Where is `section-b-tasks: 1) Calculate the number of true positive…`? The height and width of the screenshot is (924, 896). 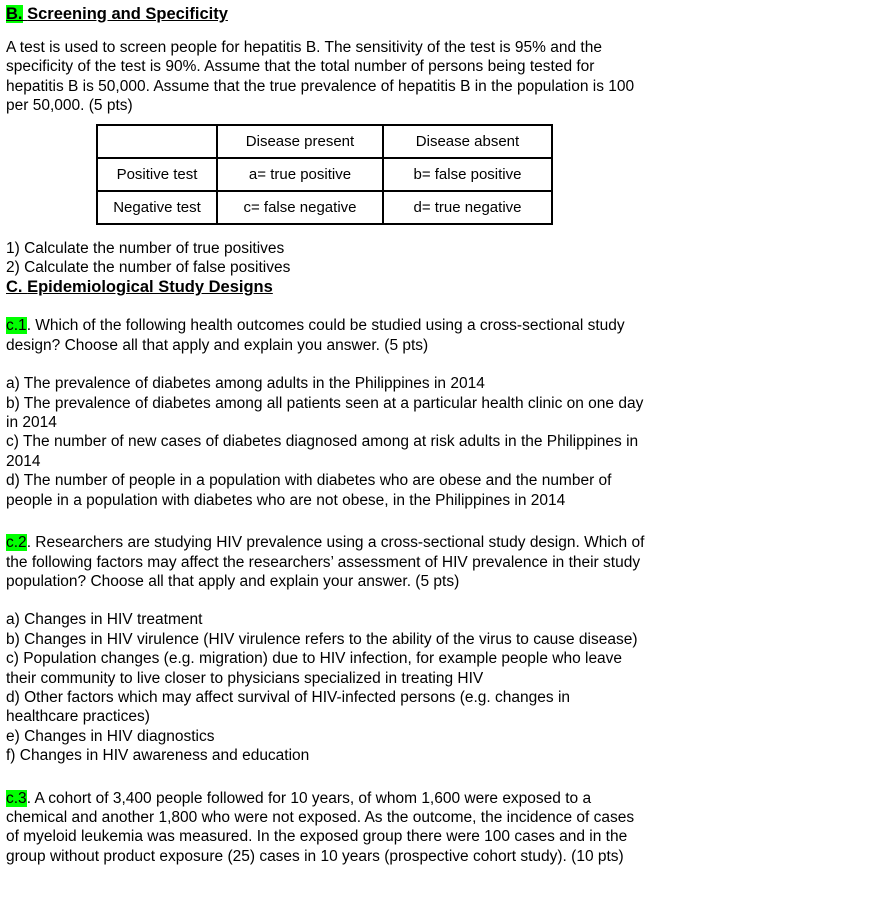 section-b-tasks: 1) Calculate the number of true positive… is located at coordinates (326, 258).